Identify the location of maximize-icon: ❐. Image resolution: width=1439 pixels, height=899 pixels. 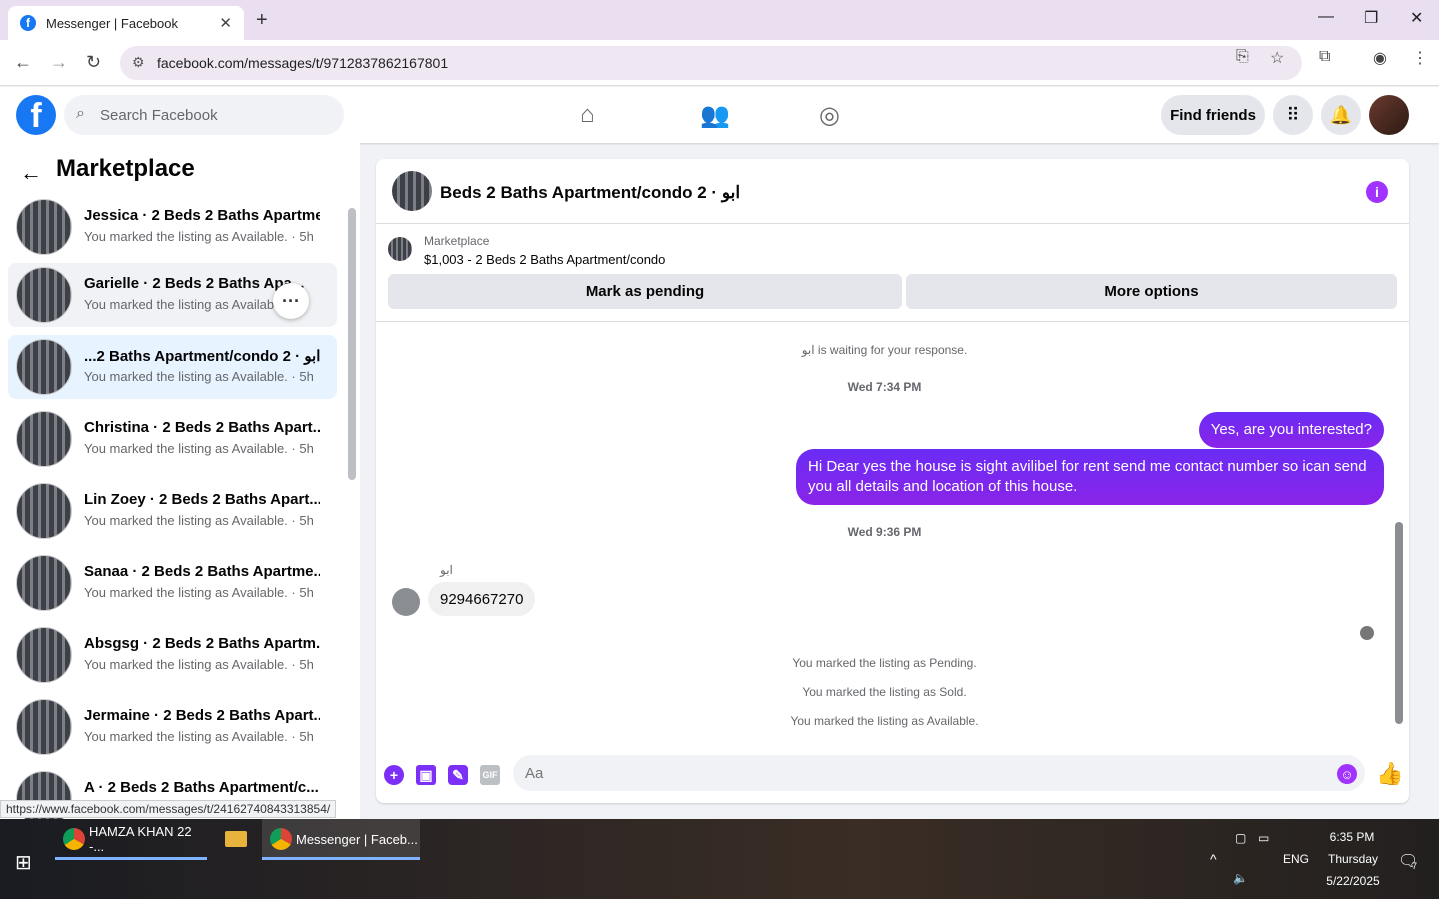
(1371, 18).